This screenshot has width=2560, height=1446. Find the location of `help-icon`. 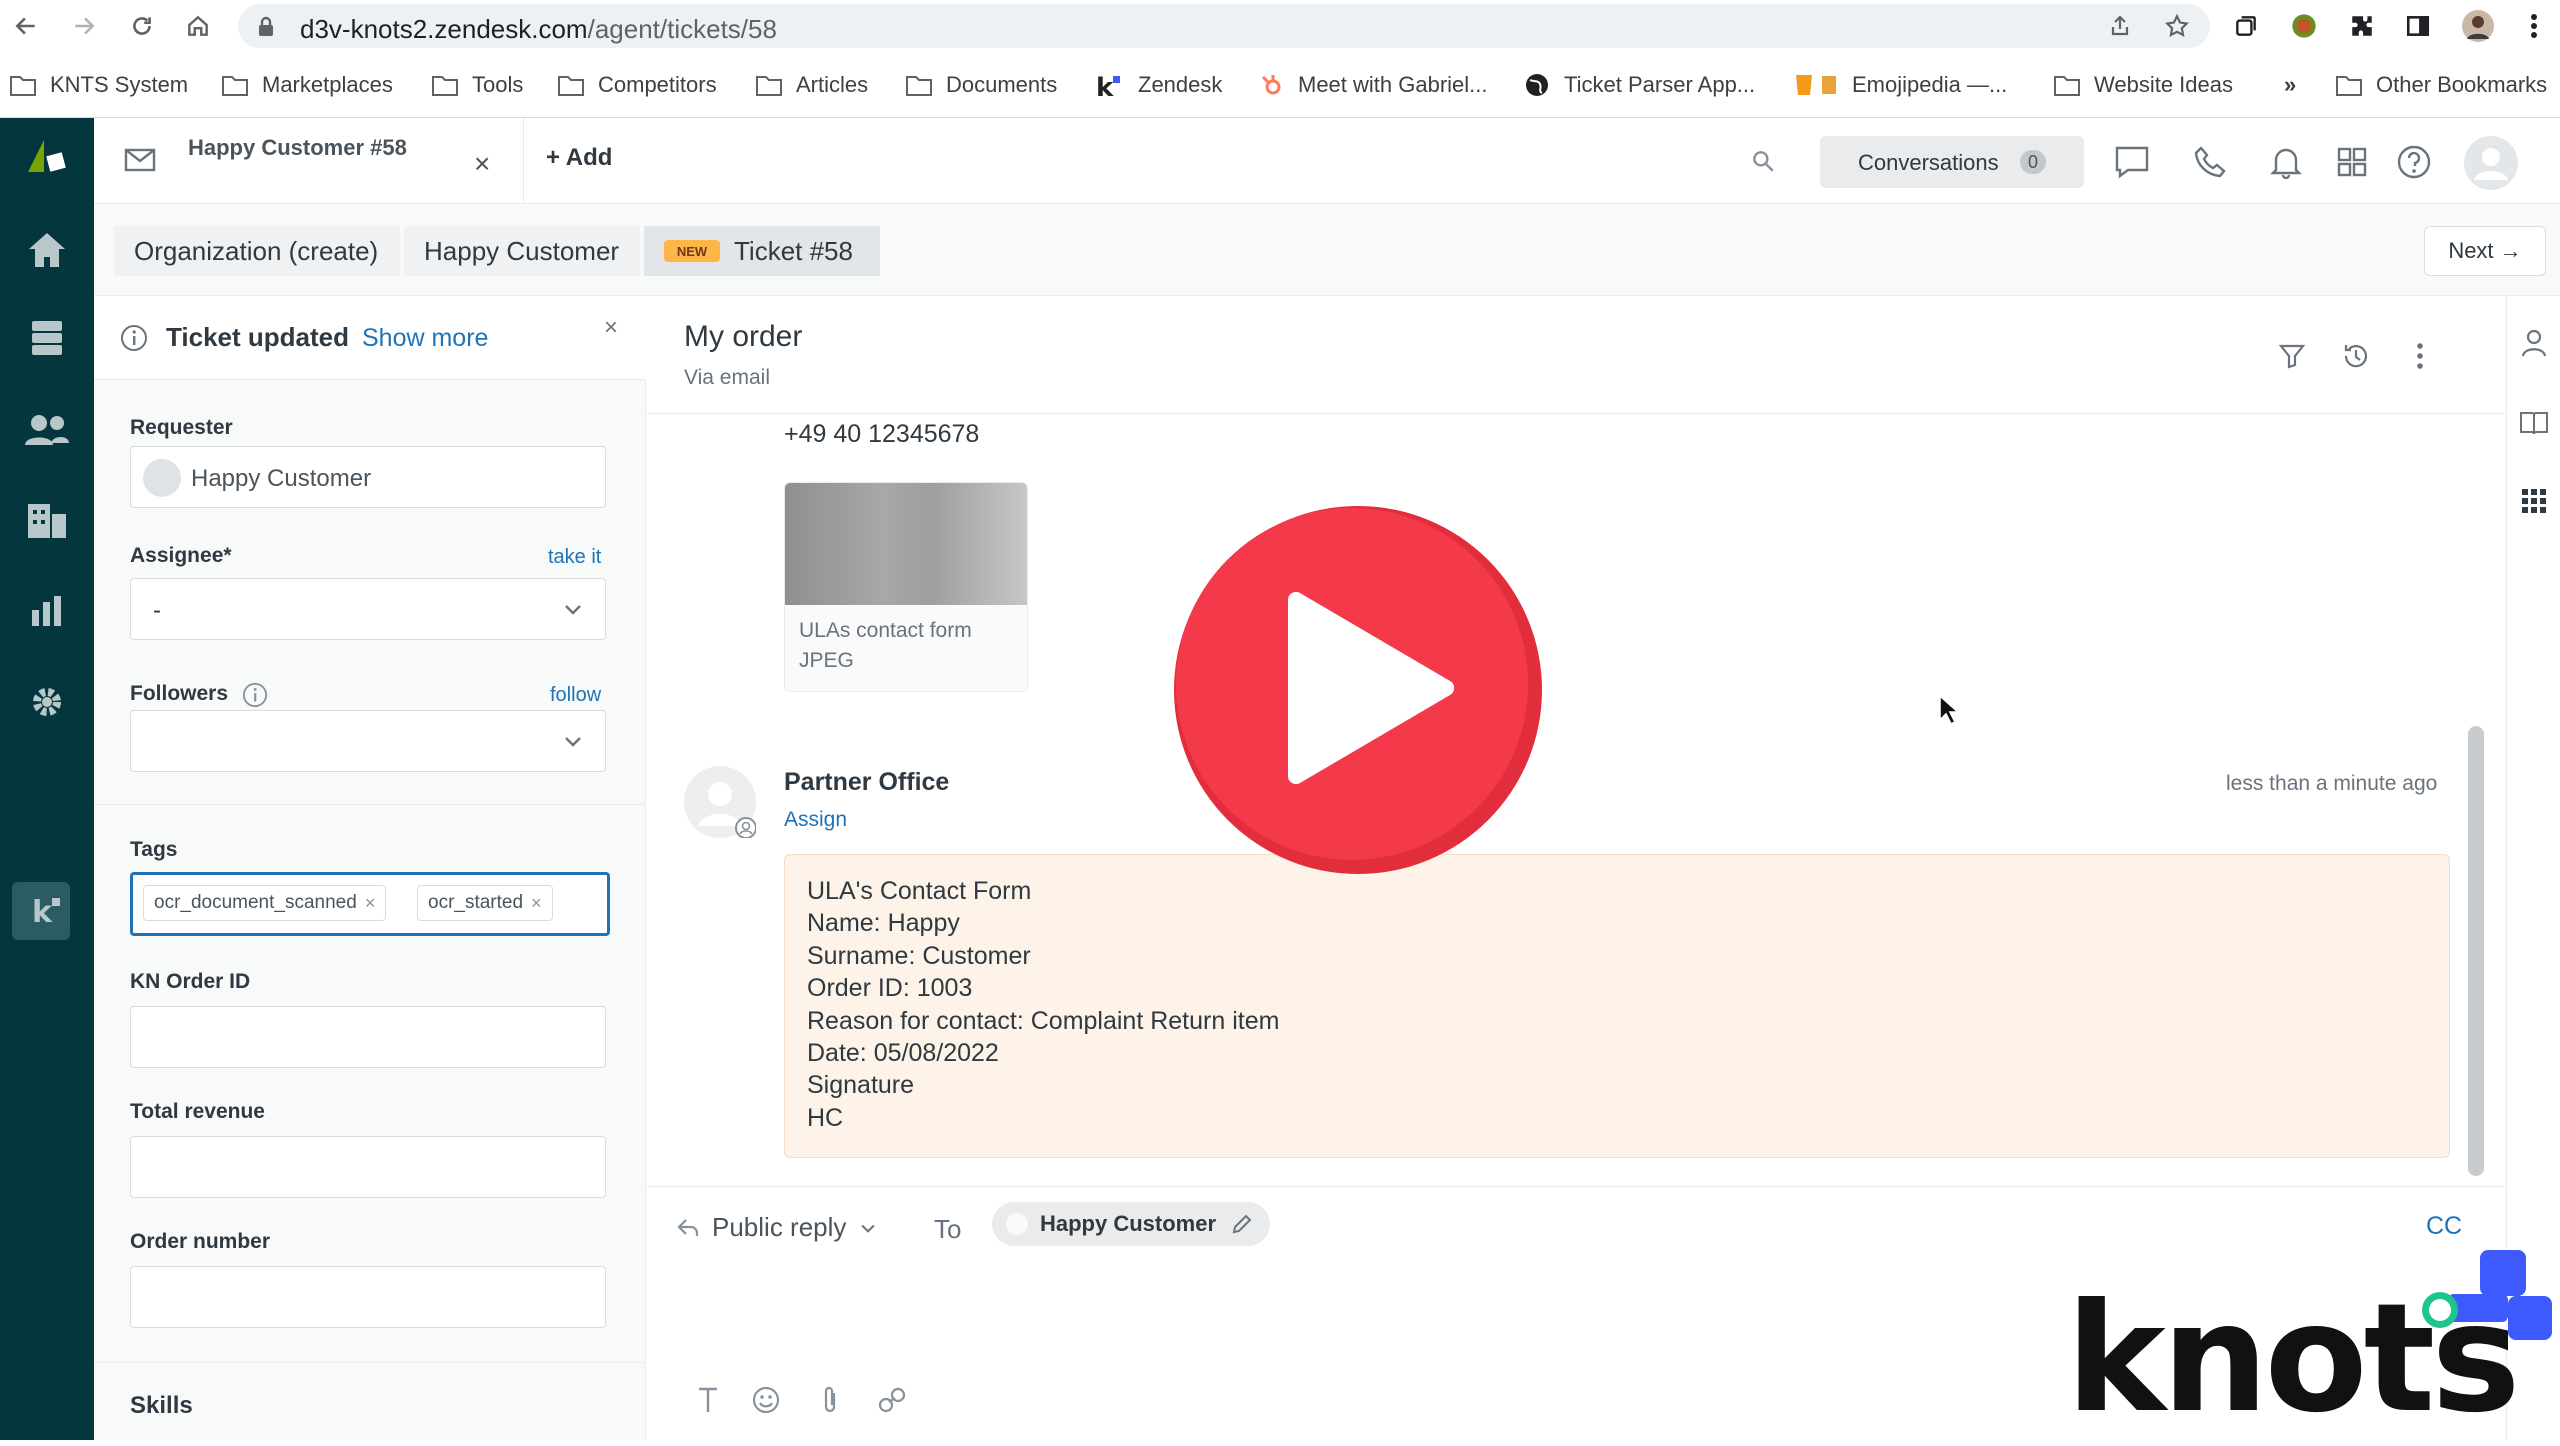

help-icon is located at coordinates (2414, 162).